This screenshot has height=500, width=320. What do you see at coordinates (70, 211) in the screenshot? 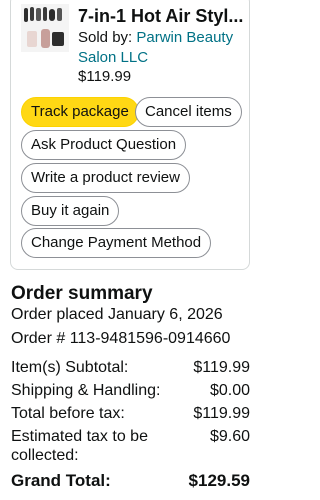
I see `buy-it-again-button: Buy it again` at bounding box center [70, 211].